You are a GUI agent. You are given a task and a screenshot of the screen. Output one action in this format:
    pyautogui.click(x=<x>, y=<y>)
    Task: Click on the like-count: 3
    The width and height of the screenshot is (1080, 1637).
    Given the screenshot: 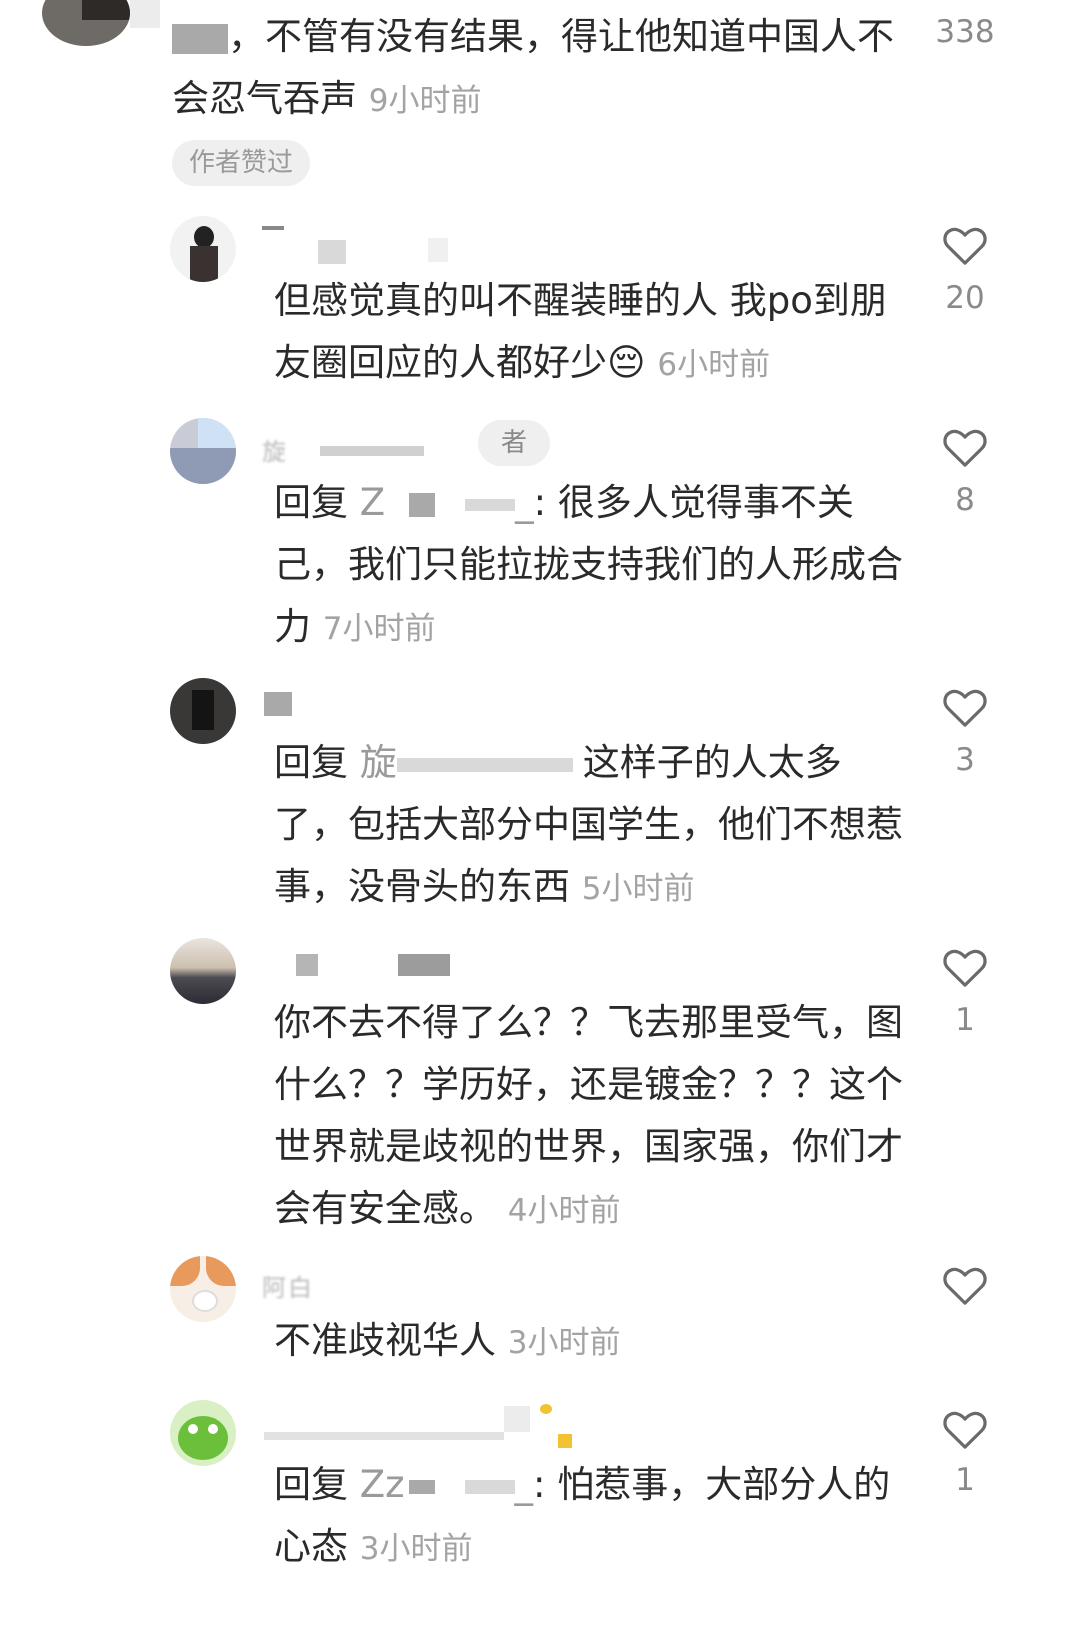 What is the action you would take?
    pyautogui.click(x=965, y=760)
    